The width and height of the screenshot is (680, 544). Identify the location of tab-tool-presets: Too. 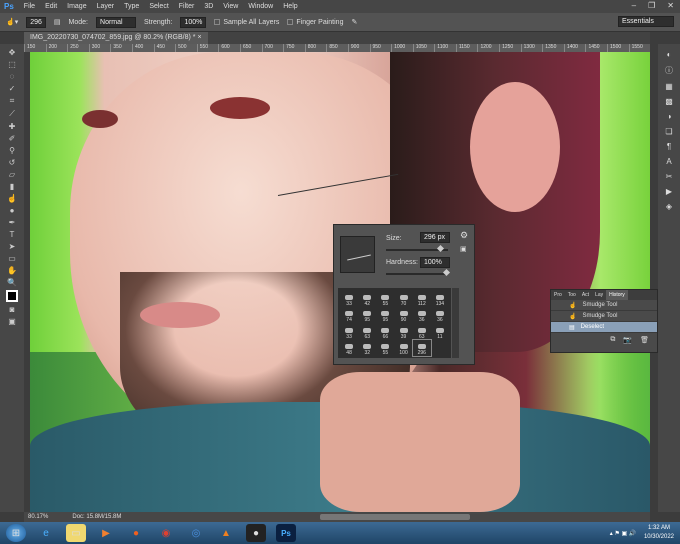
(572, 295).